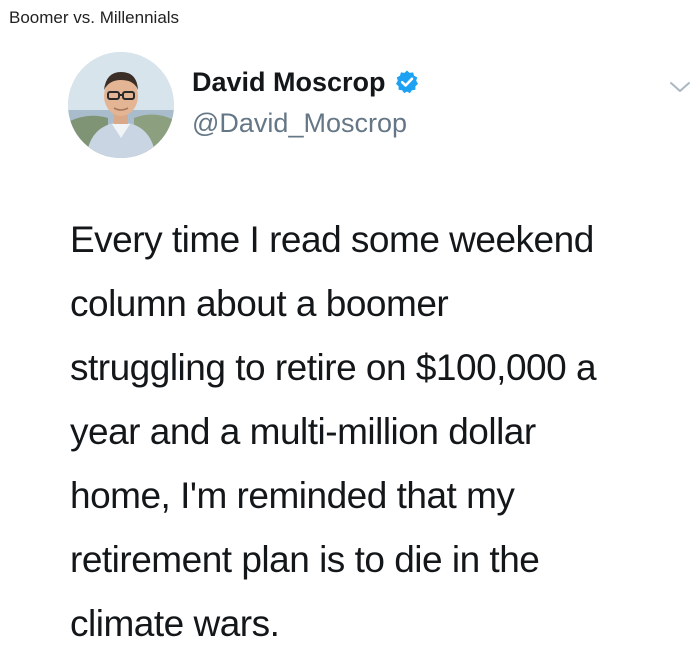  What do you see at coordinates (303, 431) in the screenshot?
I see `tweet-text-line: year and a multi-million dollar` at bounding box center [303, 431].